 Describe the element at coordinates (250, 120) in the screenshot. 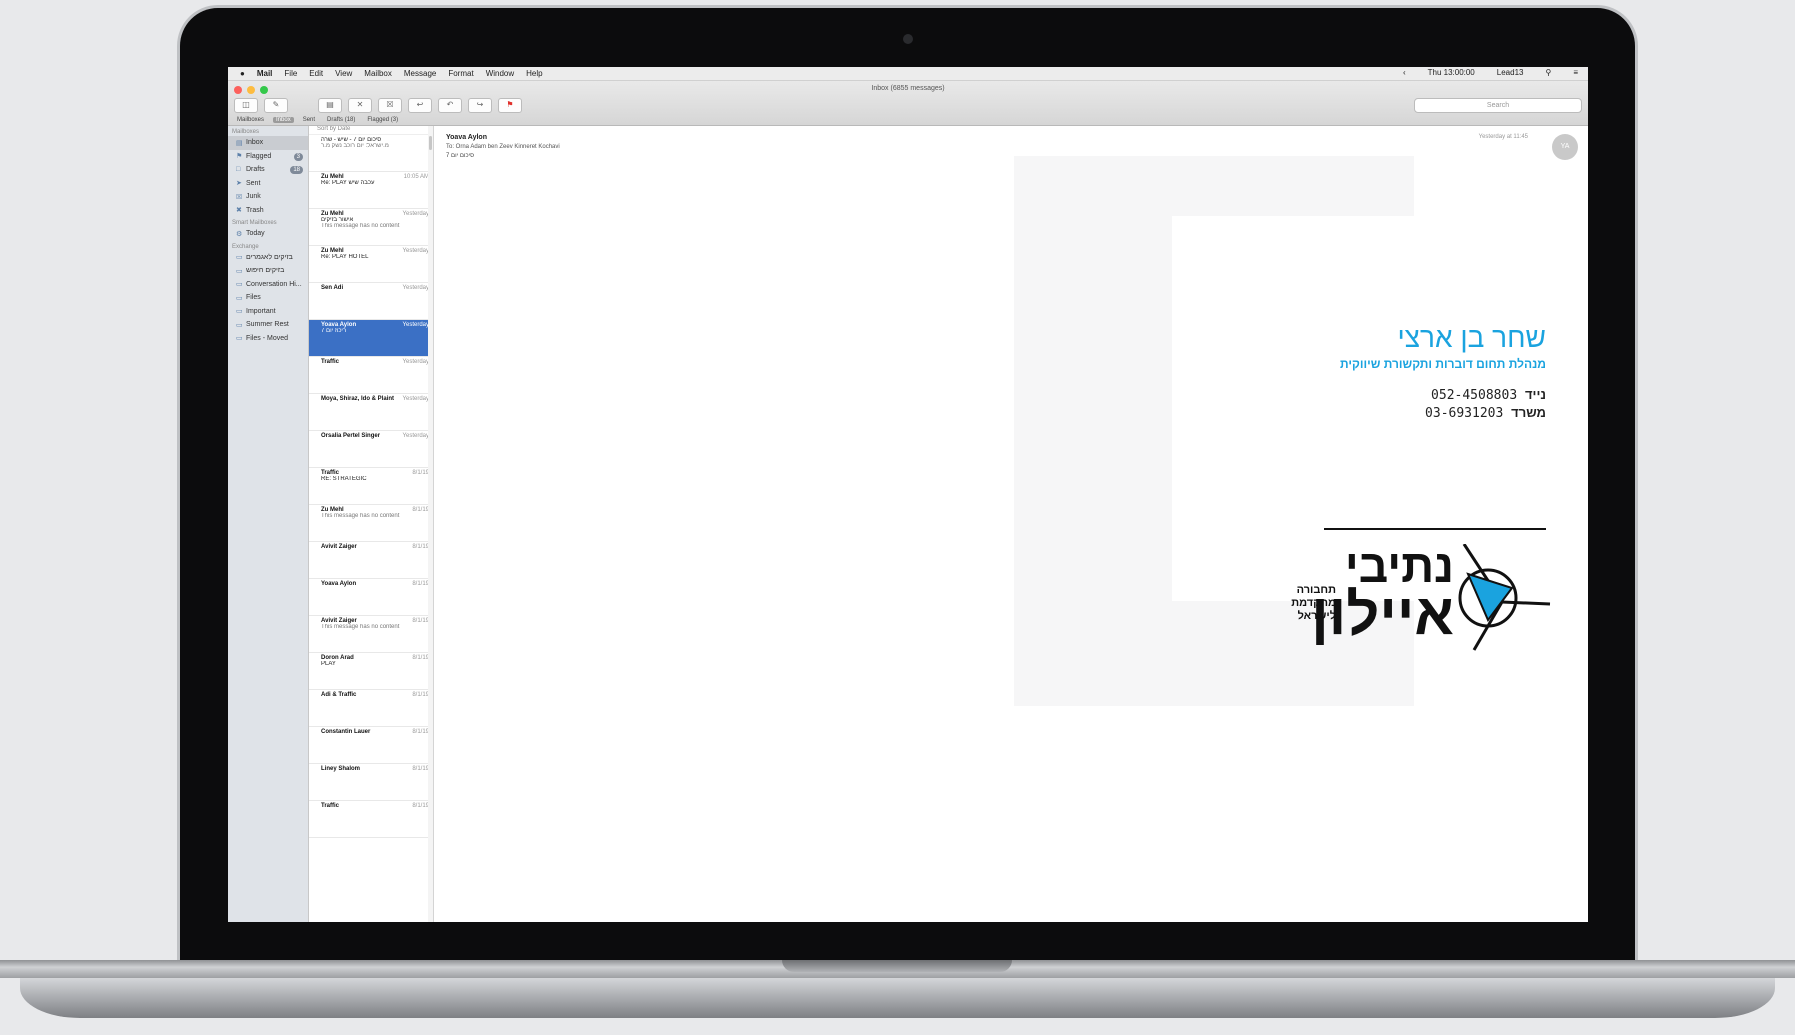

I see `fav-mailboxes: Mailboxes` at that location.